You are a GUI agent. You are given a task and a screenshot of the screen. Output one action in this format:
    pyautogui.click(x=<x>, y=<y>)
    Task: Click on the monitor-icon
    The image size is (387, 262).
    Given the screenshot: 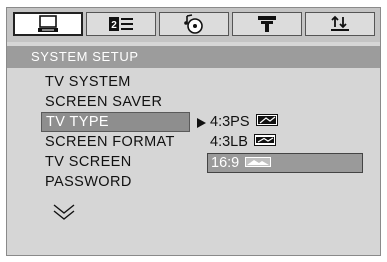 What is the action you would take?
    pyautogui.click(x=48, y=24)
    